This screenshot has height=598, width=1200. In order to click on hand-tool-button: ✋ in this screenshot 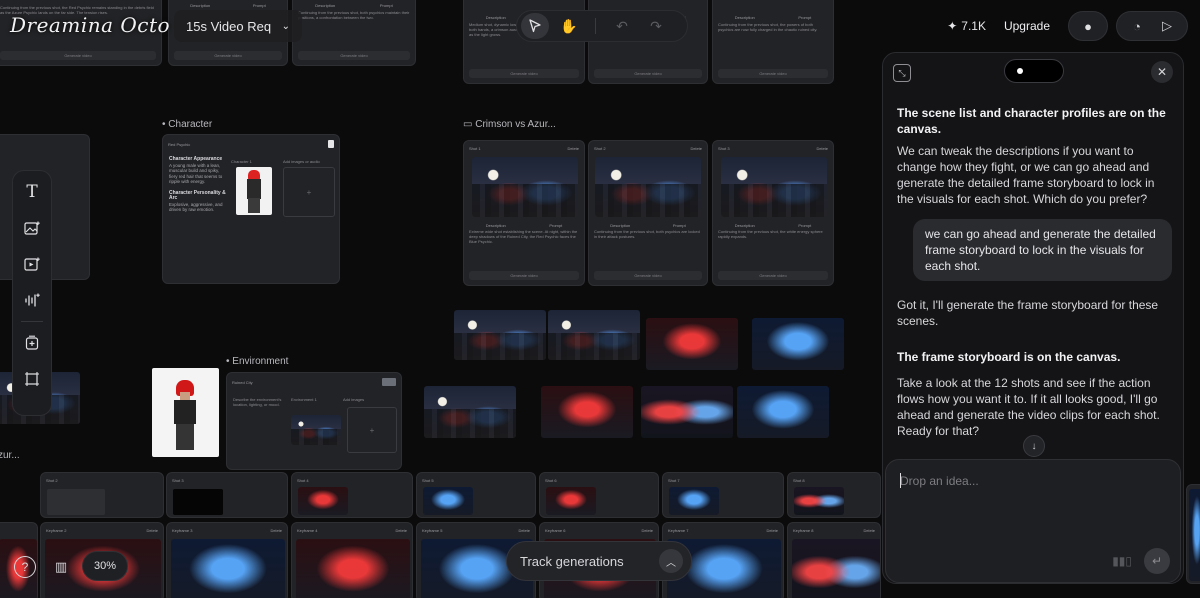, I will do `click(569, 26)`.